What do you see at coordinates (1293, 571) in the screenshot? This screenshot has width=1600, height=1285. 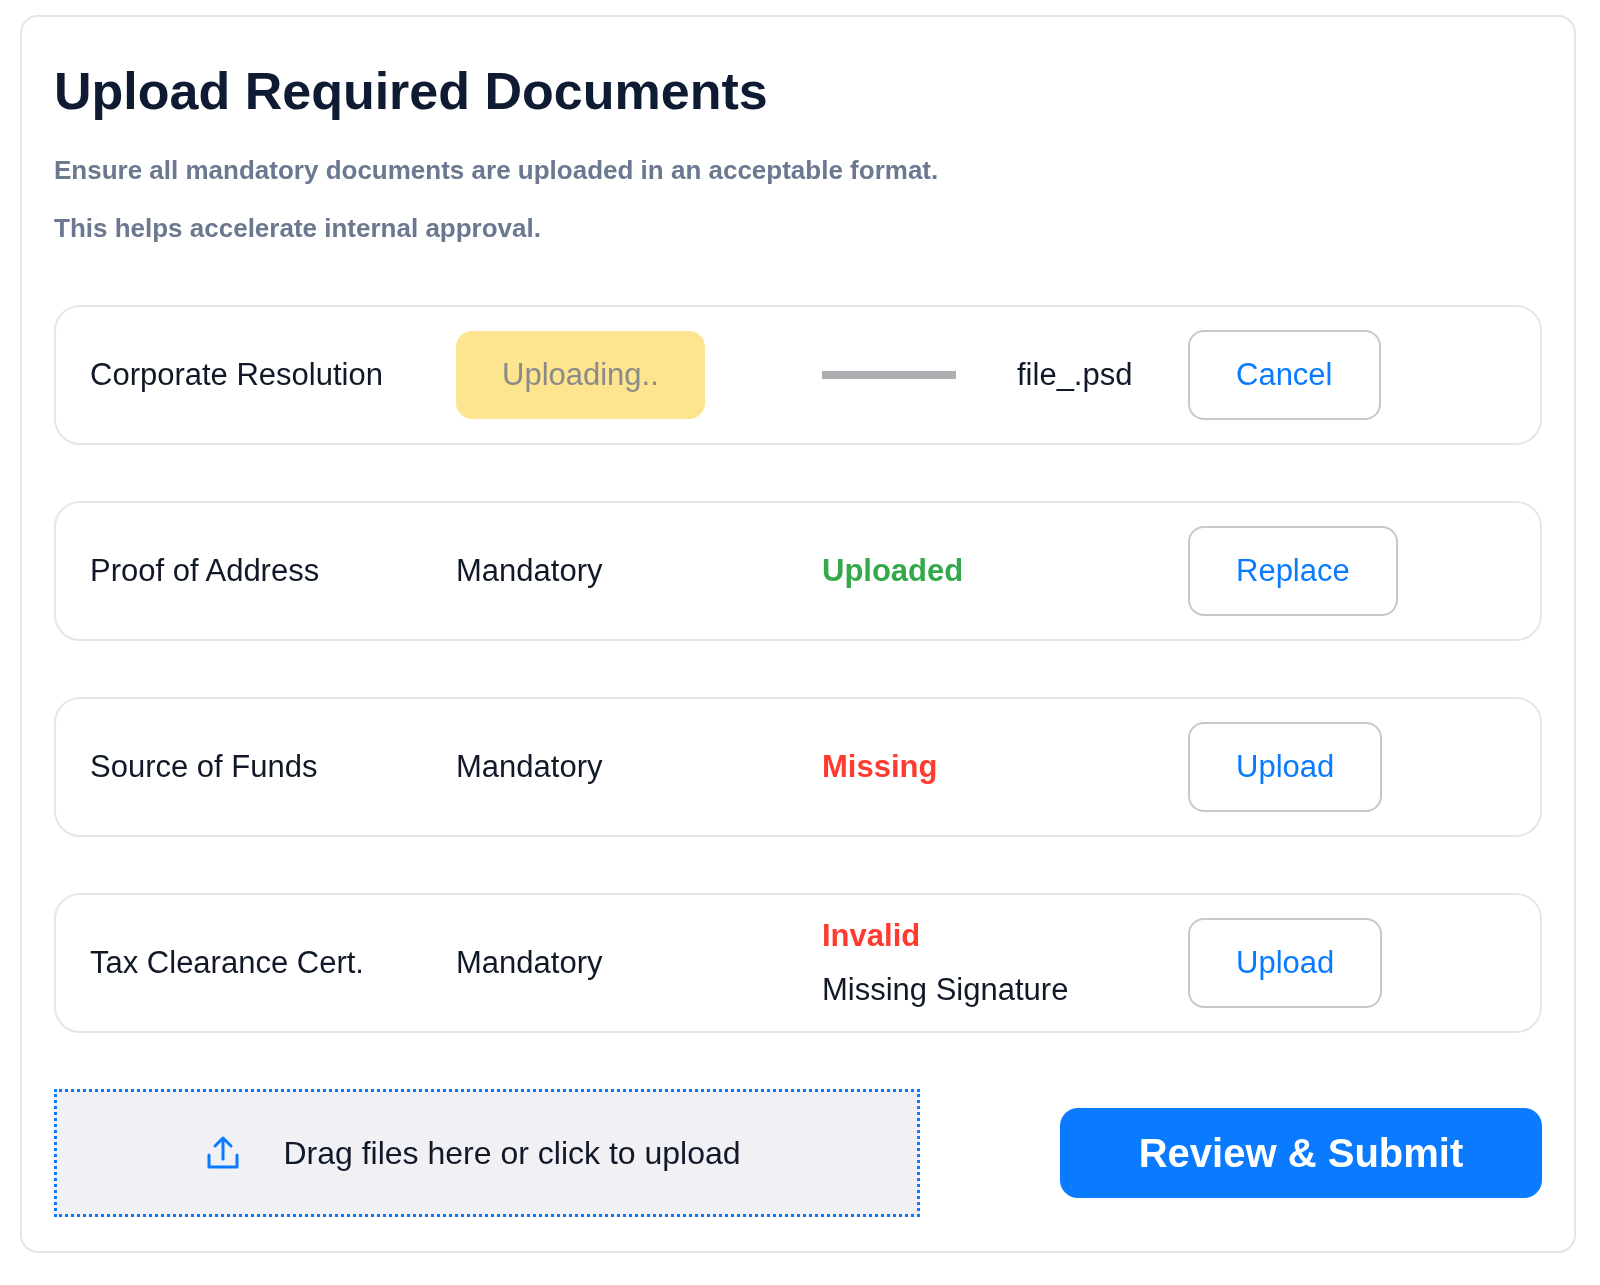 I see `action-button: Replace` at bounding box center [1293, 571].